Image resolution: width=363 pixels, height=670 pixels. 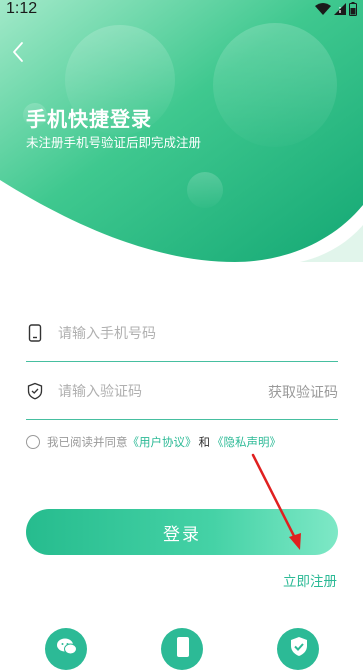 I want to click on phone-input, so click(x=168, y=334).